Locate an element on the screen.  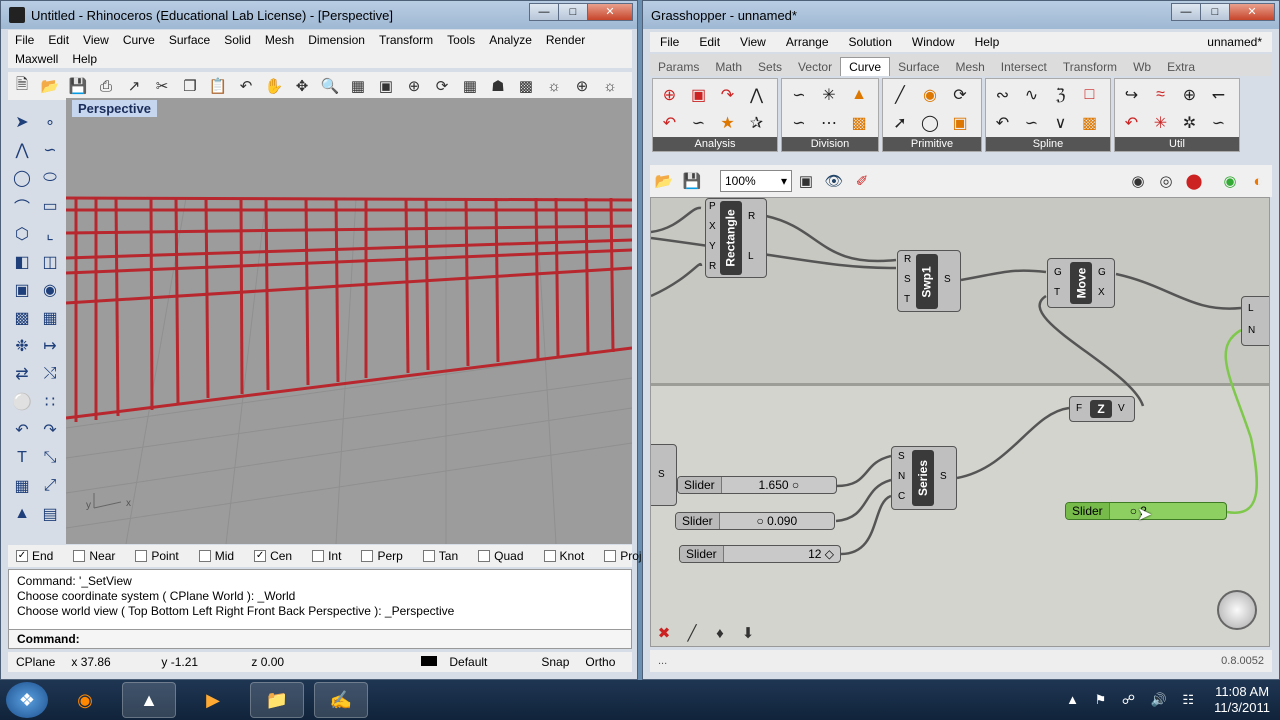
menu-help: Help is located at coordinates (84, 59).